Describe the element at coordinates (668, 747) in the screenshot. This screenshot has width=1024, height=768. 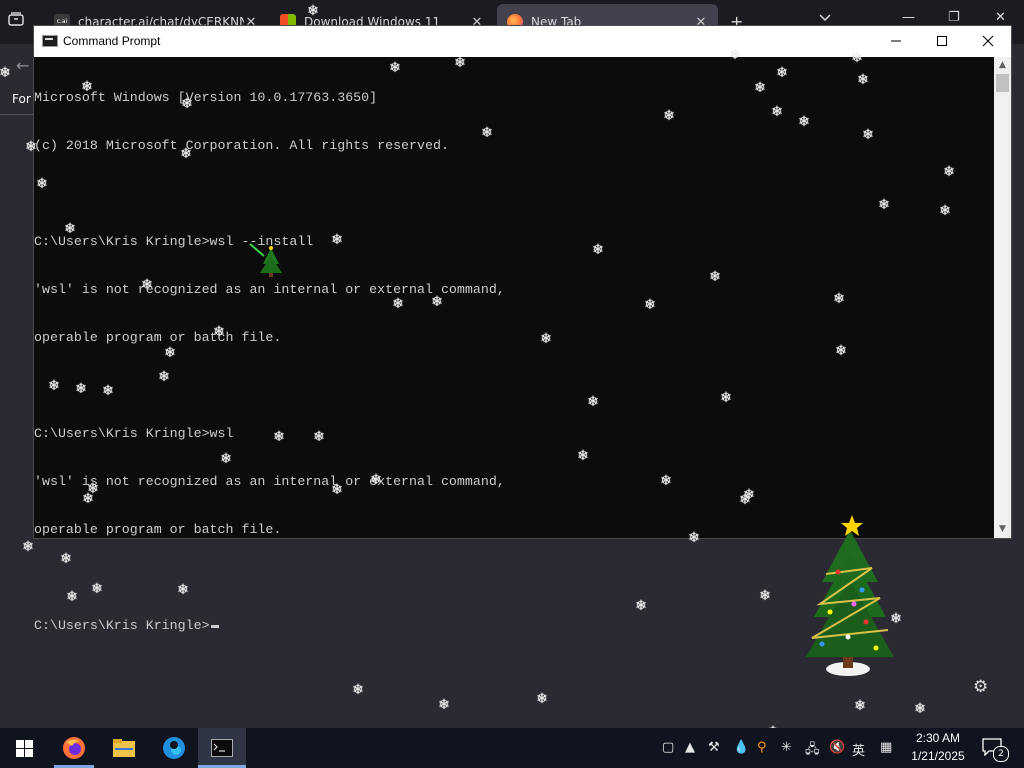
I see `task-view-icon: ▢` at that location.